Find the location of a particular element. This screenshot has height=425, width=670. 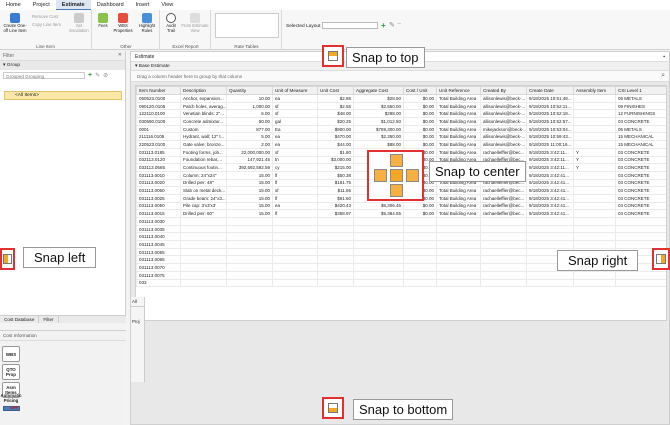

selected-layout-dropdown is located at coordinates (350, 25).